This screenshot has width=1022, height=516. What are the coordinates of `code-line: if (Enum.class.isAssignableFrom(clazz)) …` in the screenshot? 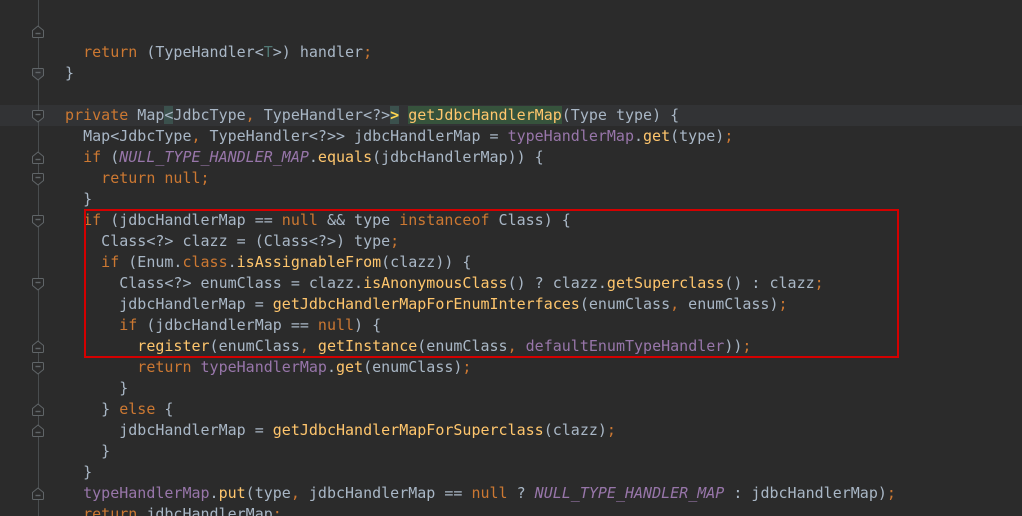 It's located at (511, 262).